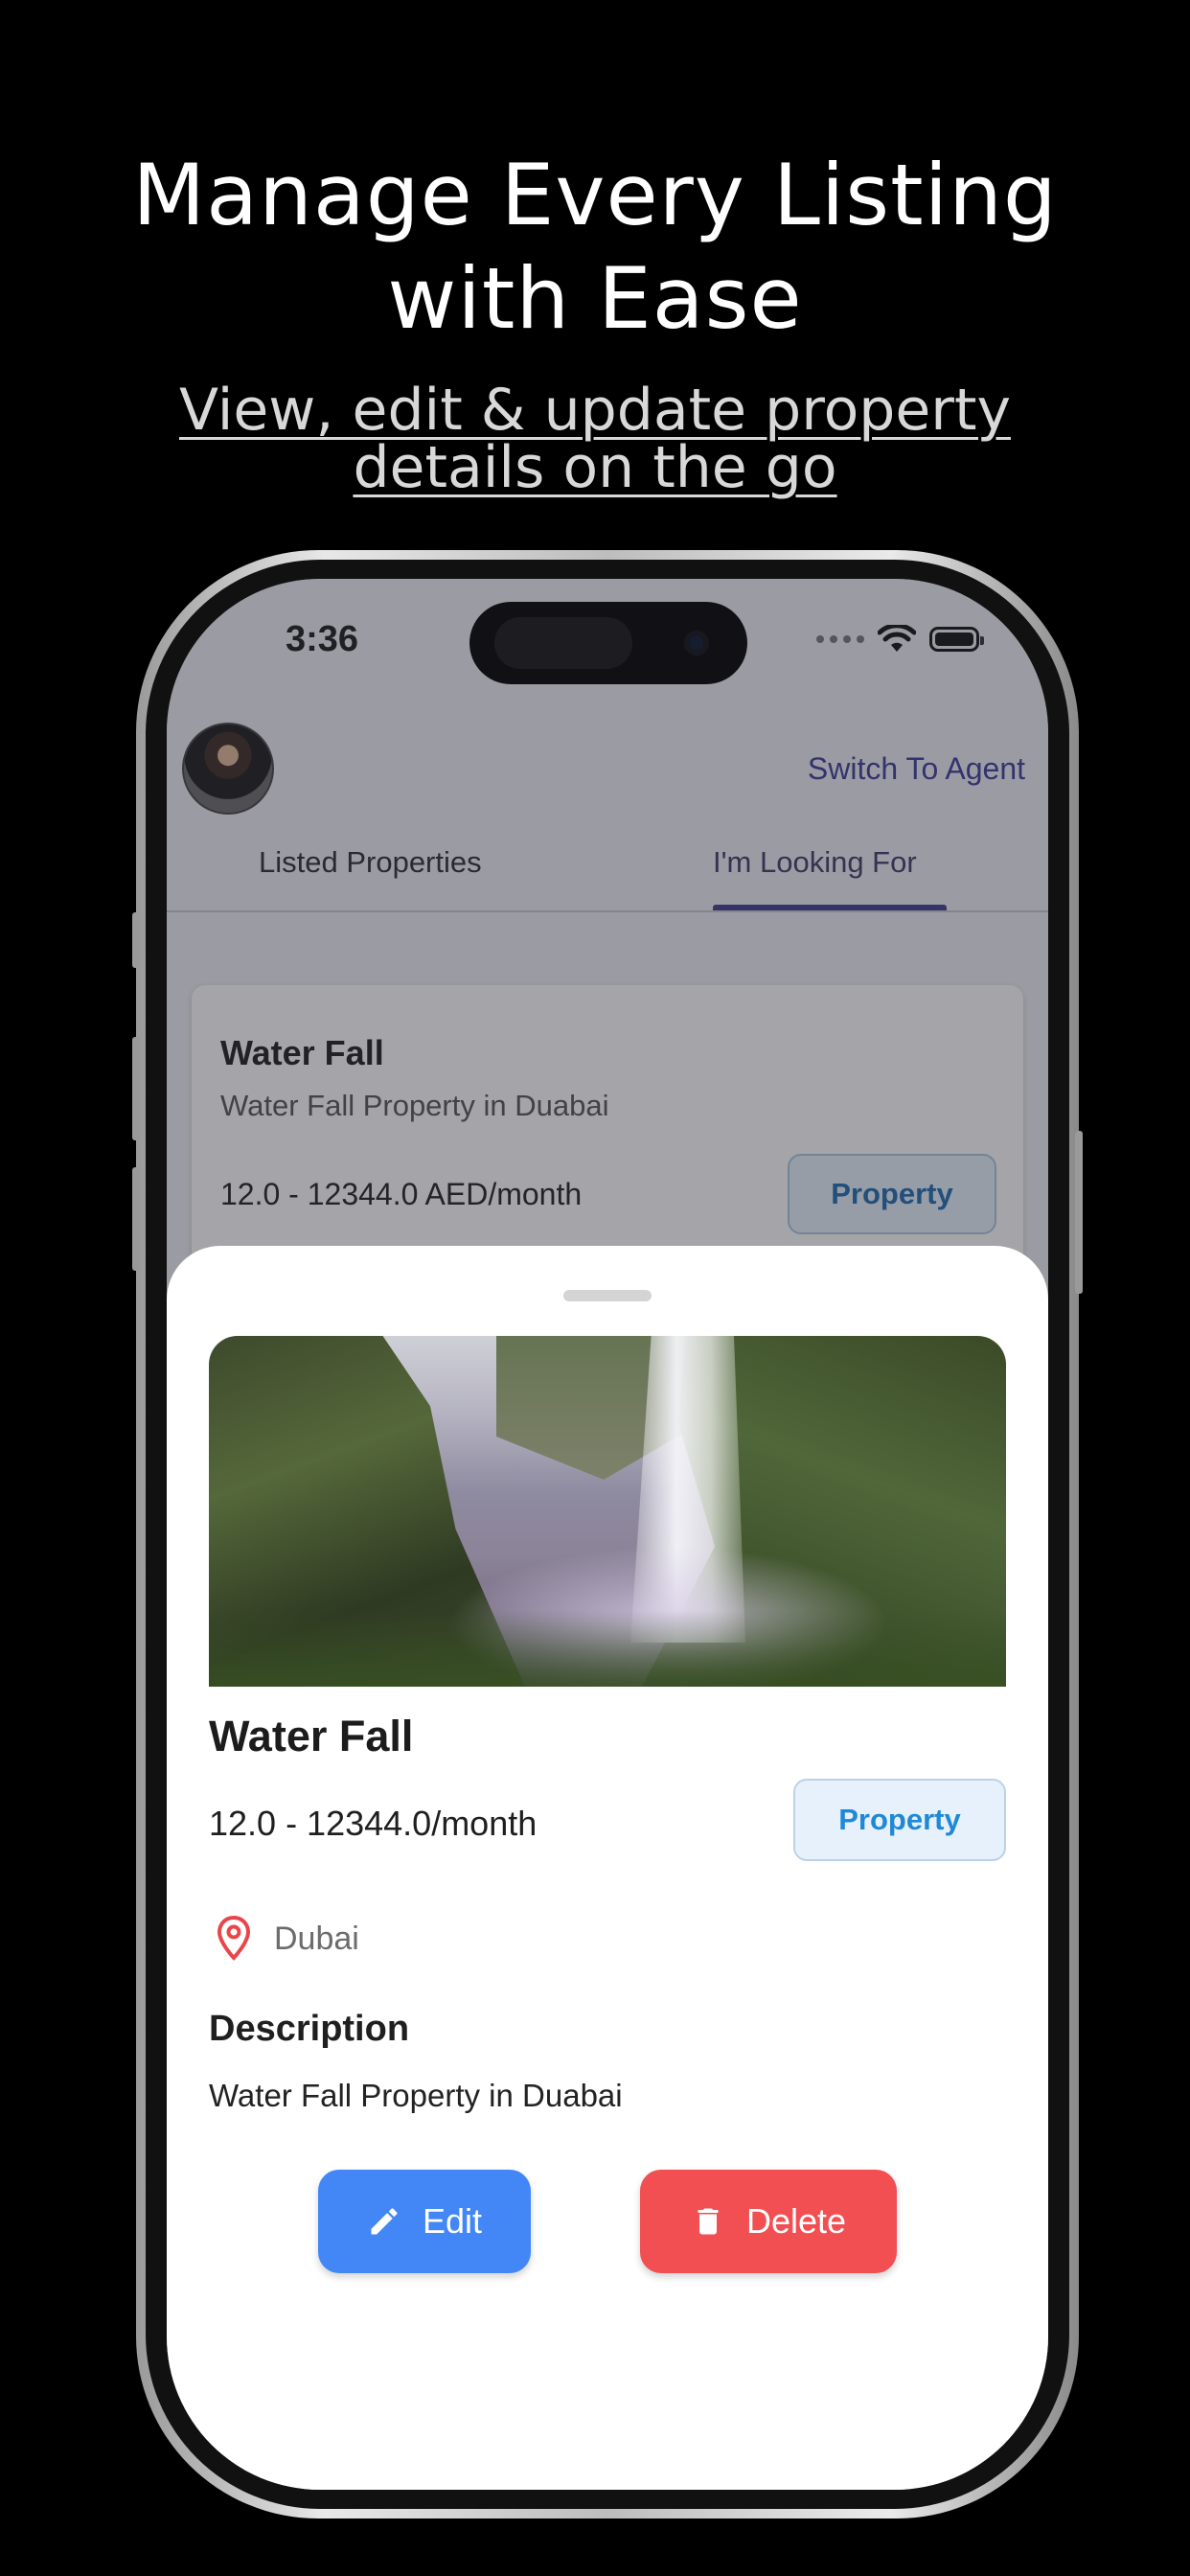 The width and height of the screenshot is (1190, 2576). I want to click on mute-switch, so click(136, 940).